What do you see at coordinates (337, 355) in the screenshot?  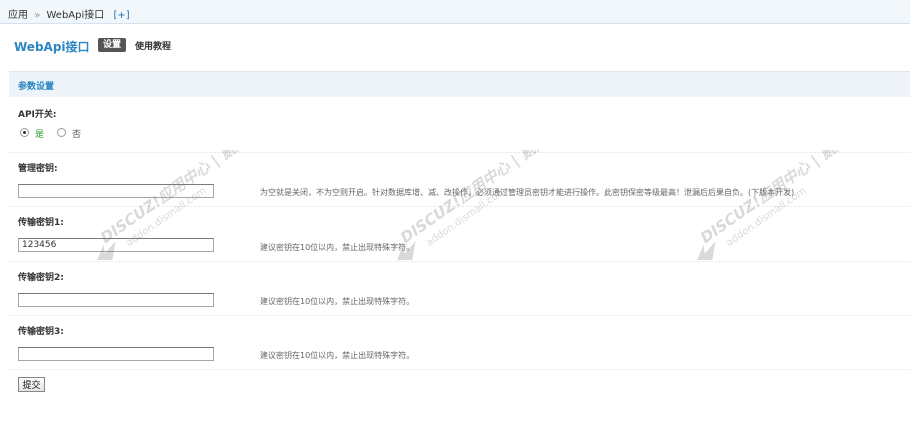 I see `transfer-key-3-hint: 建议密钥在10位以内，禁止出现特殊字符。` at bounding box center [337, 355].